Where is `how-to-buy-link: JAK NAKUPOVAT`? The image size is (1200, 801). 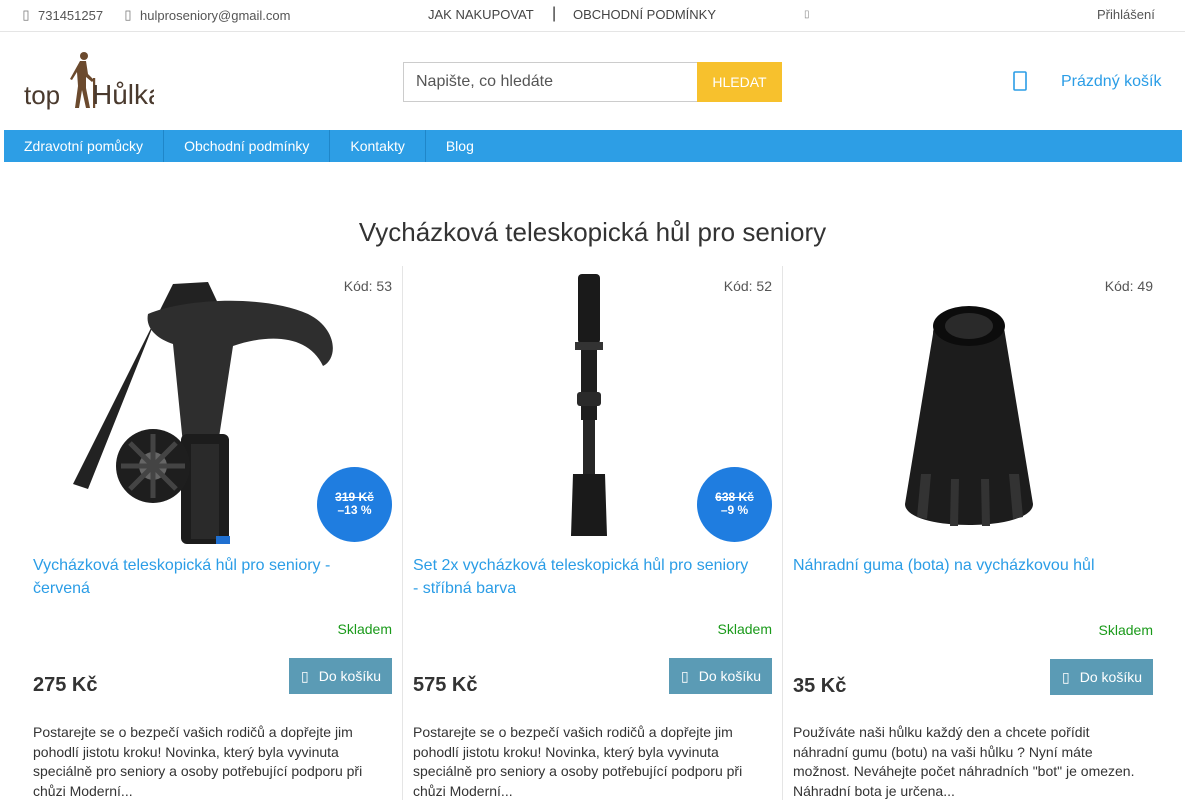 how-to-buy-link: JAK NAKUPOVAT is located at coordinates (481, 14).